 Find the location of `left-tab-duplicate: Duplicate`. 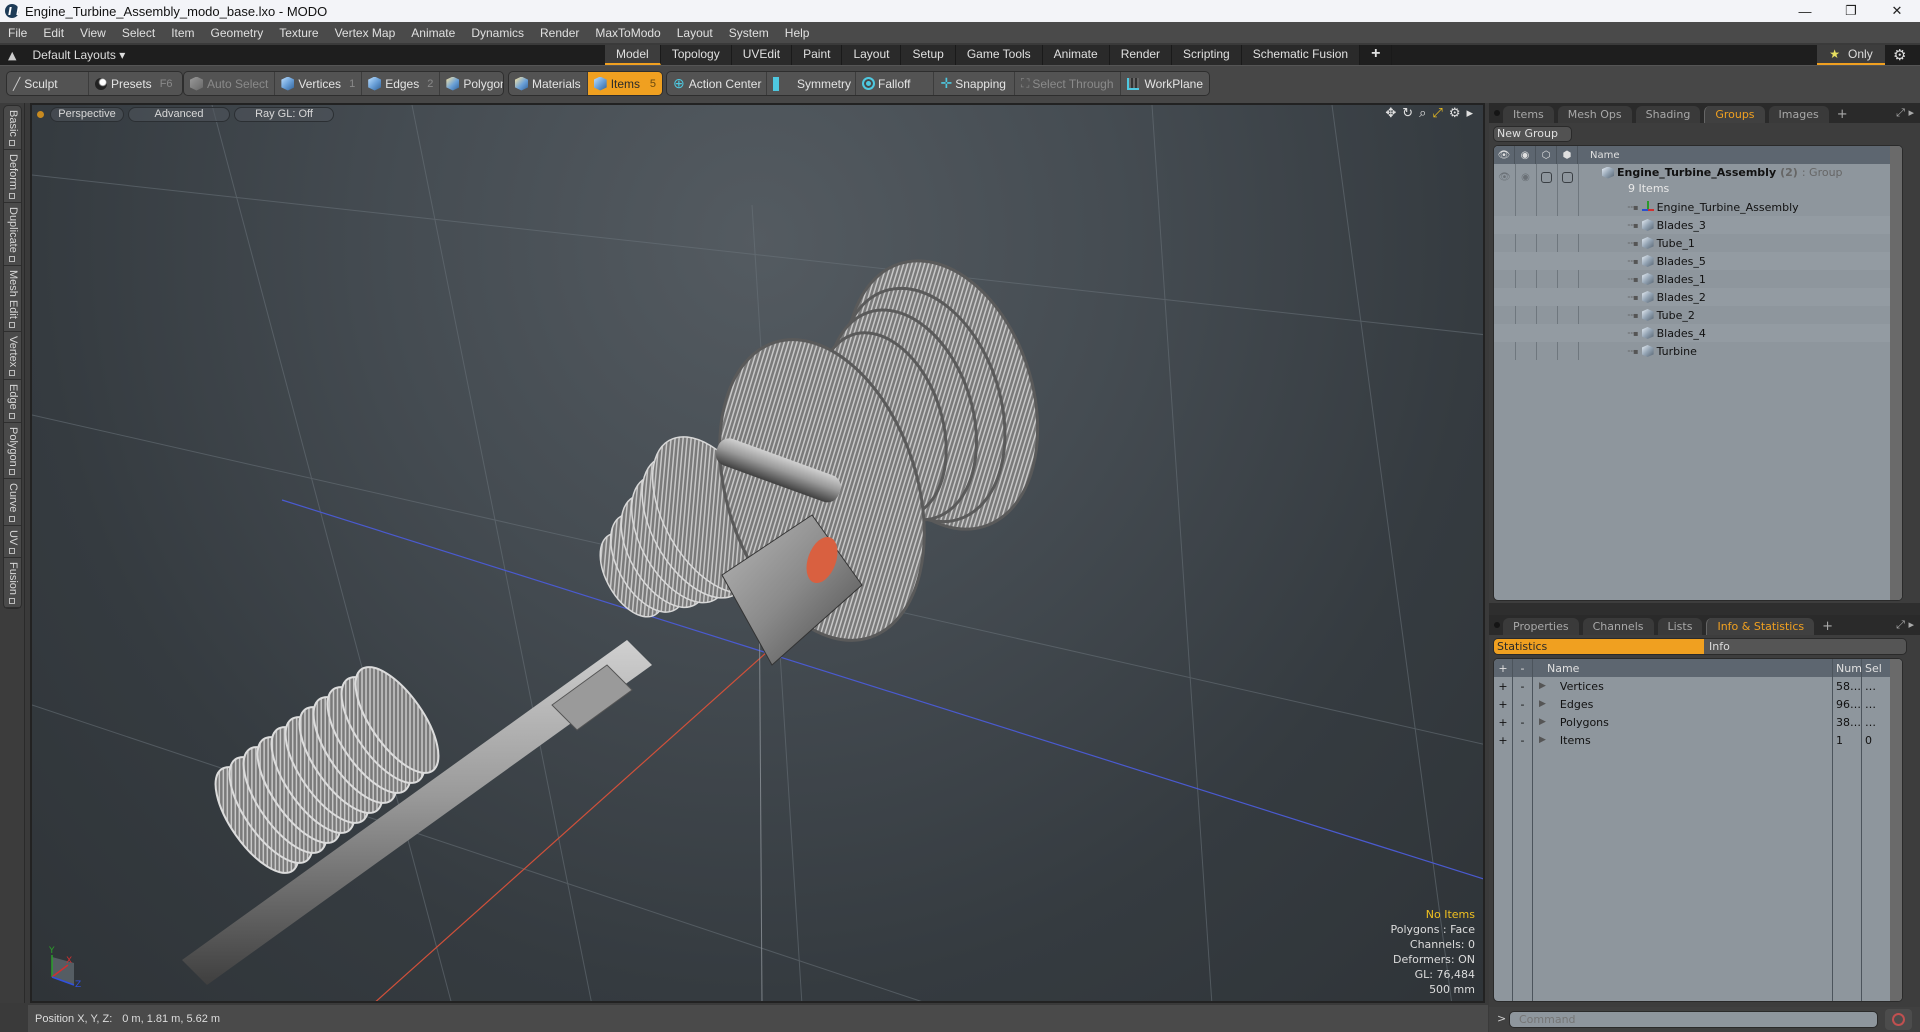

left-tab-duplicate: Duplicate is located at coordinates (12, 234).